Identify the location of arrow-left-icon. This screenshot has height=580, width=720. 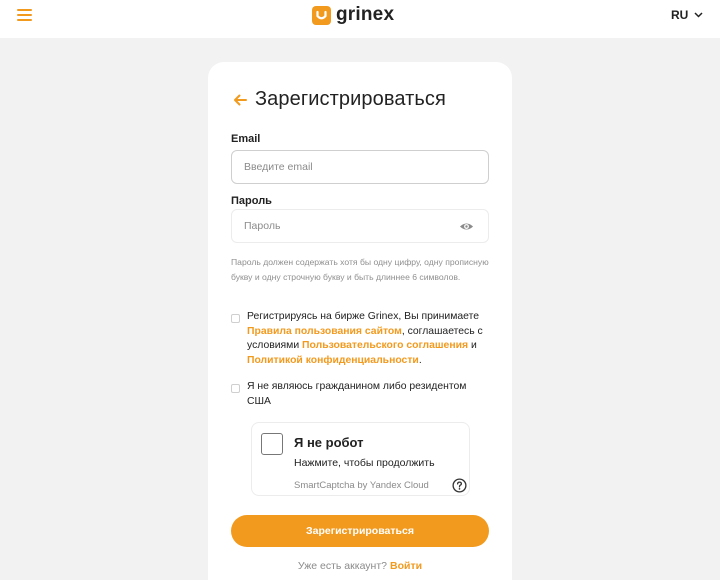
(240, 100).